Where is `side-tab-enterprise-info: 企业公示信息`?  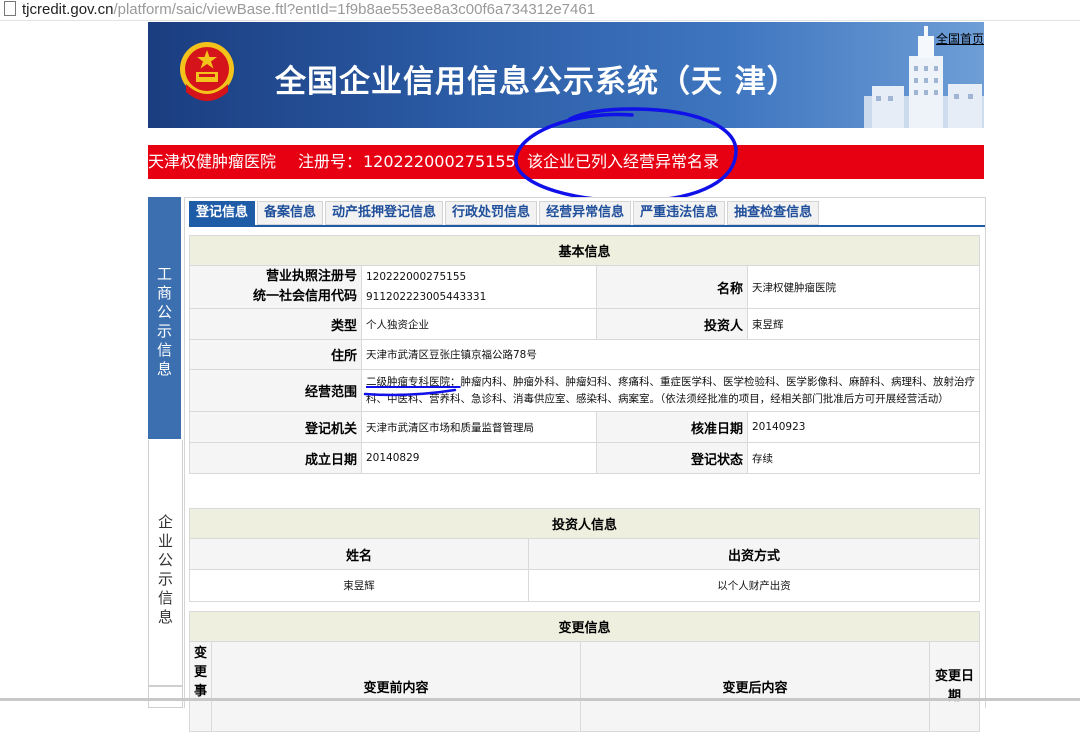
side-tab-enterprise-info: 企业公示信息 is located at coordinates (165, 563).